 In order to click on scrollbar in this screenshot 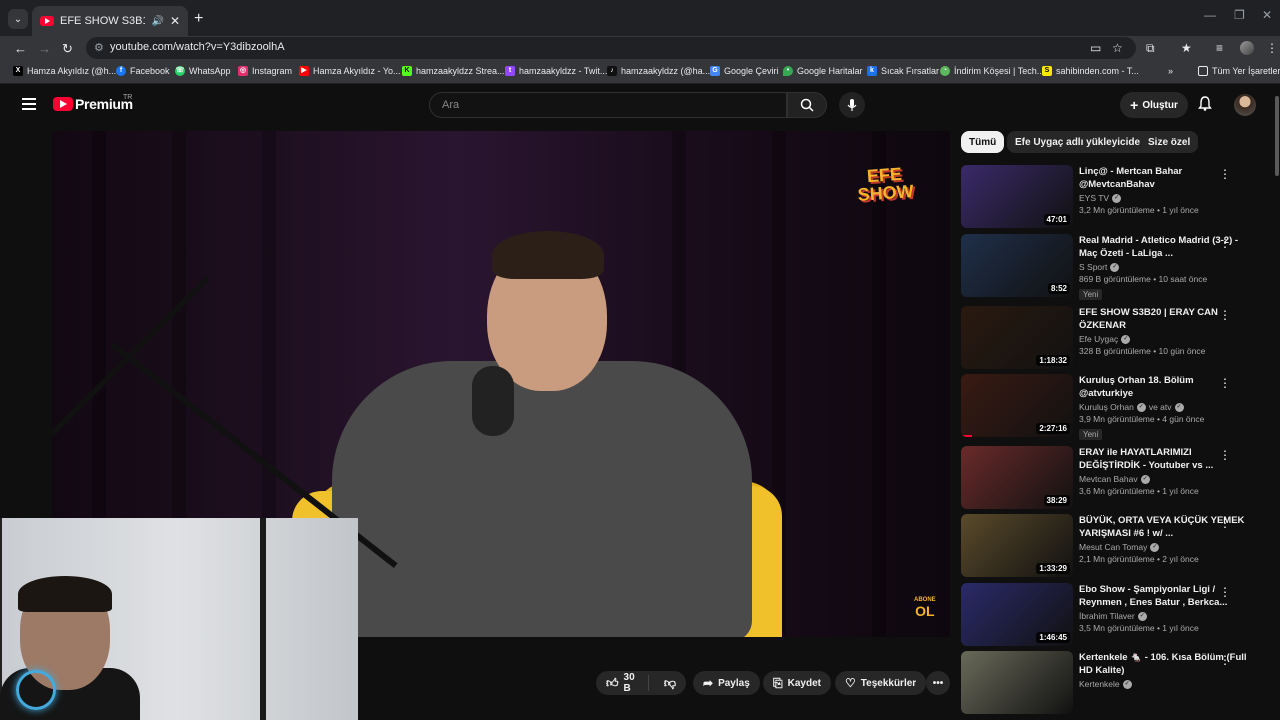, I will do `click(1276, 391)`.